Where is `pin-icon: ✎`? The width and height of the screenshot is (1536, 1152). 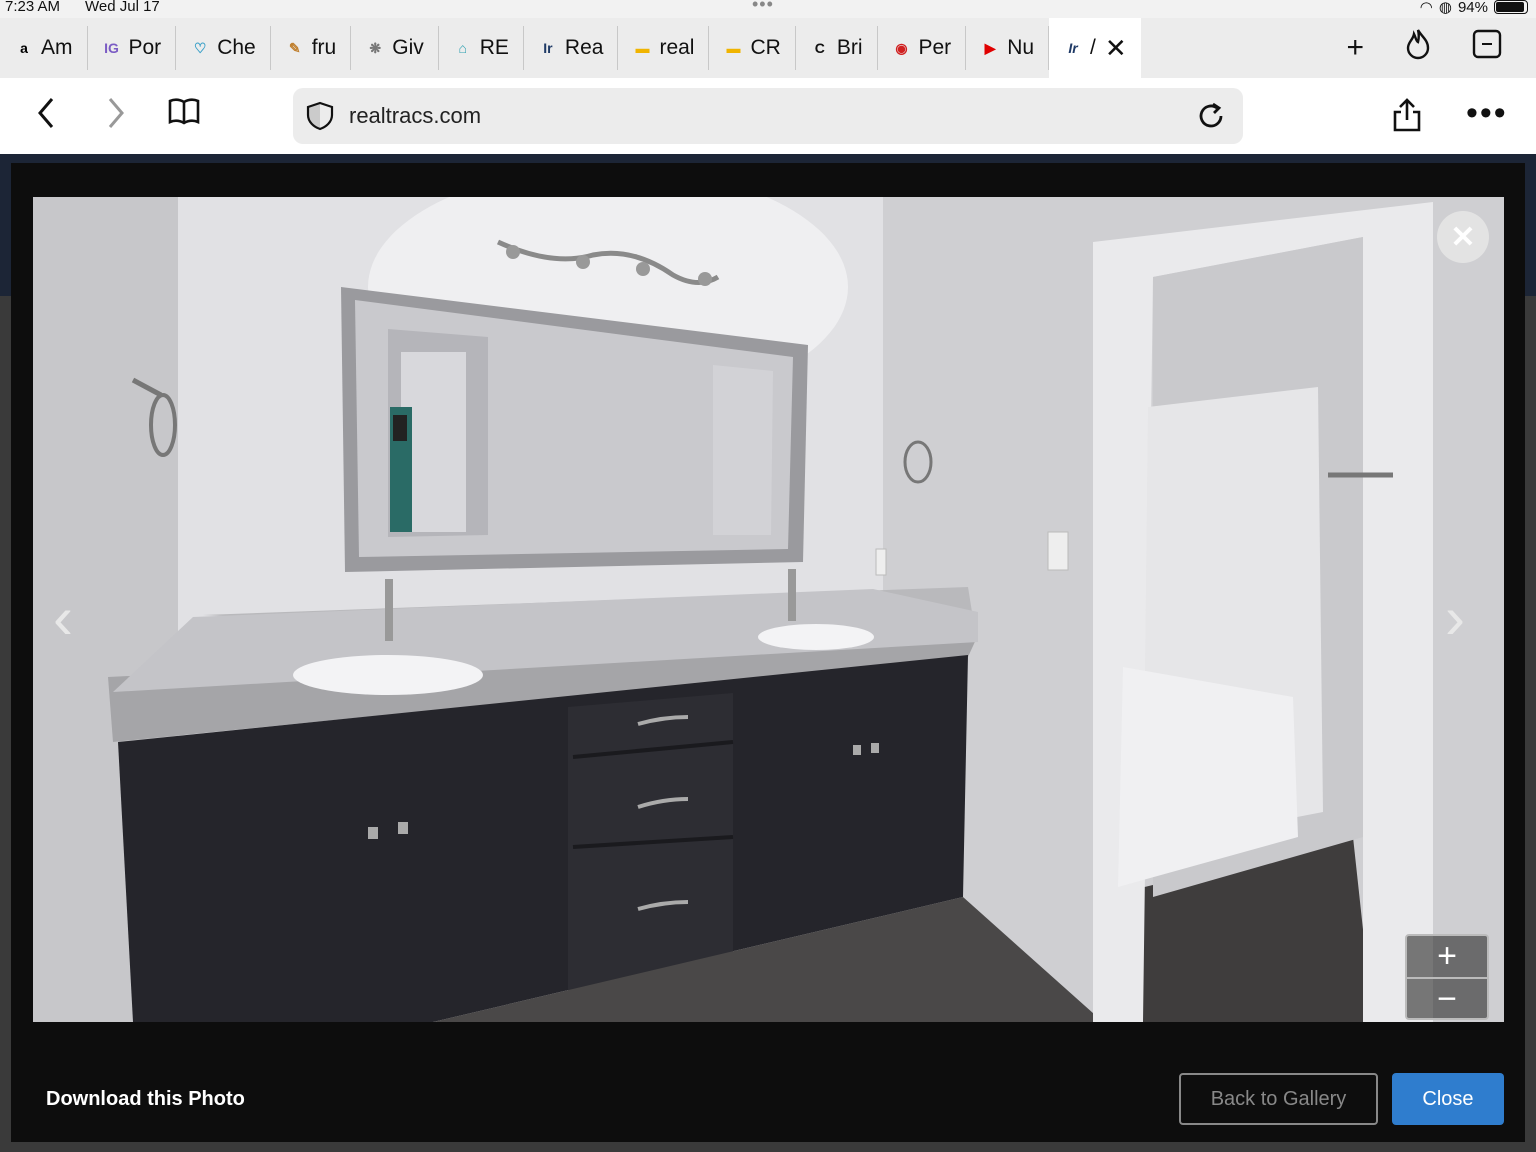
pin-icon: ✎ is located at coordinates (294, 47).